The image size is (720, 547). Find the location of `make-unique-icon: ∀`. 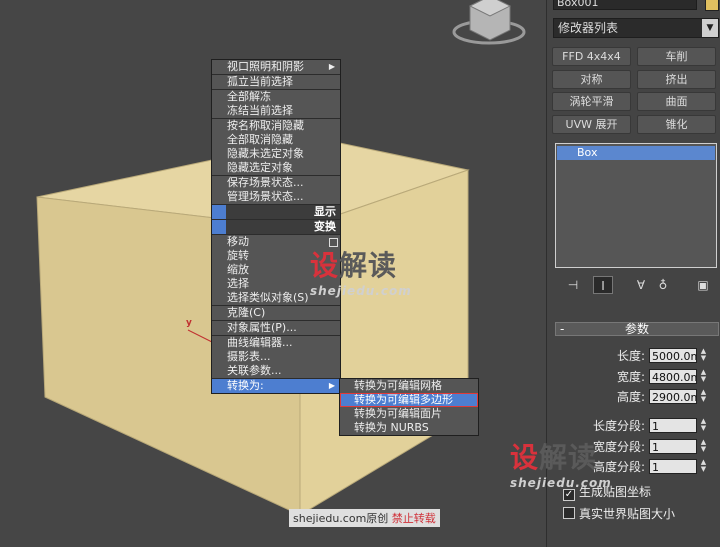

make-unique-icon: ∀ is located at coordinates (641, 285).